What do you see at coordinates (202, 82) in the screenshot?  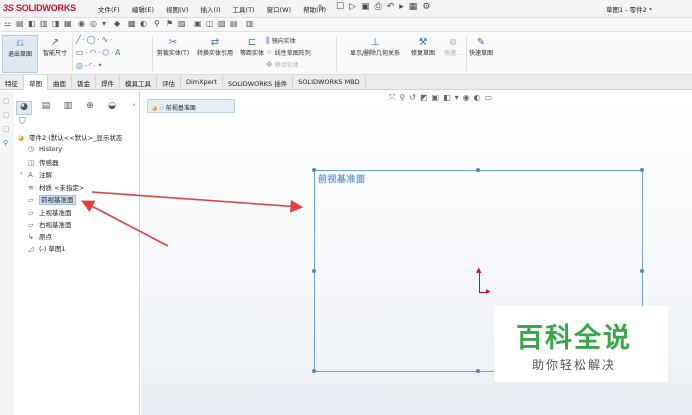 I see `tab-dimxpert: DimXpert` at bounding box center [202, 82].